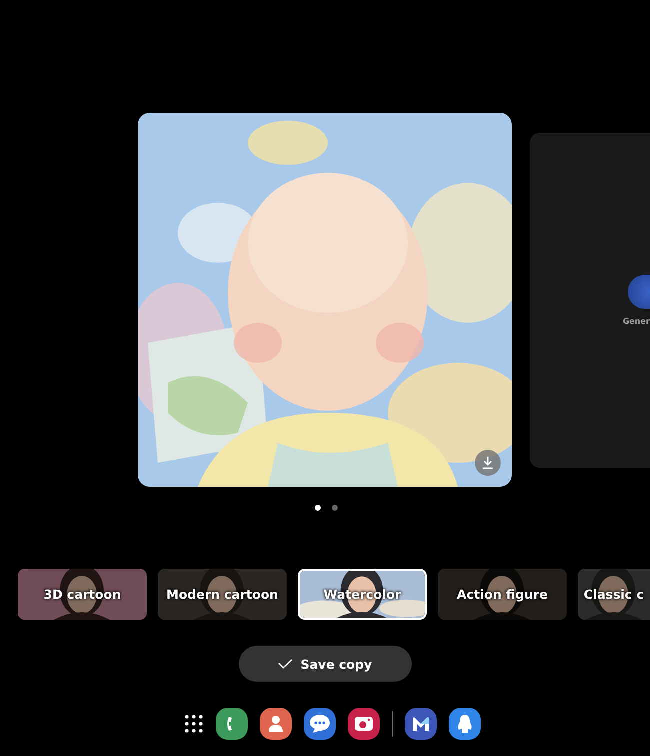 The height and width of the screenshot is (756, 650). Describe the element at coordinates (590, 300) in the screenshot. I see `generate-card: Gener` at that location.